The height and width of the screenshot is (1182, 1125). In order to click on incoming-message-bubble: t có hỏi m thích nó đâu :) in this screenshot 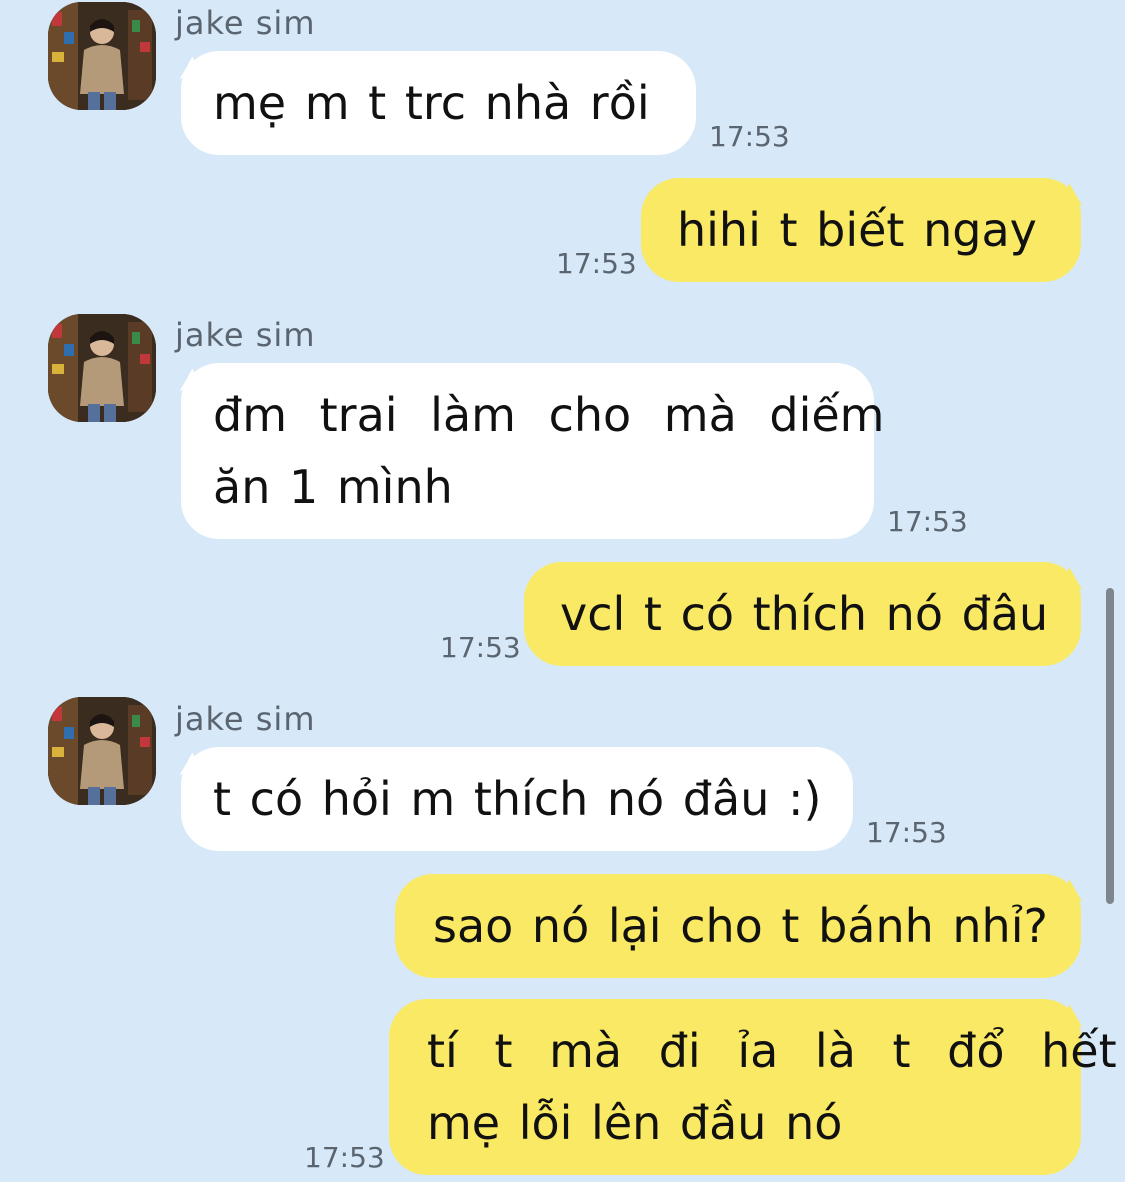, I will do `click(517, 799)`.